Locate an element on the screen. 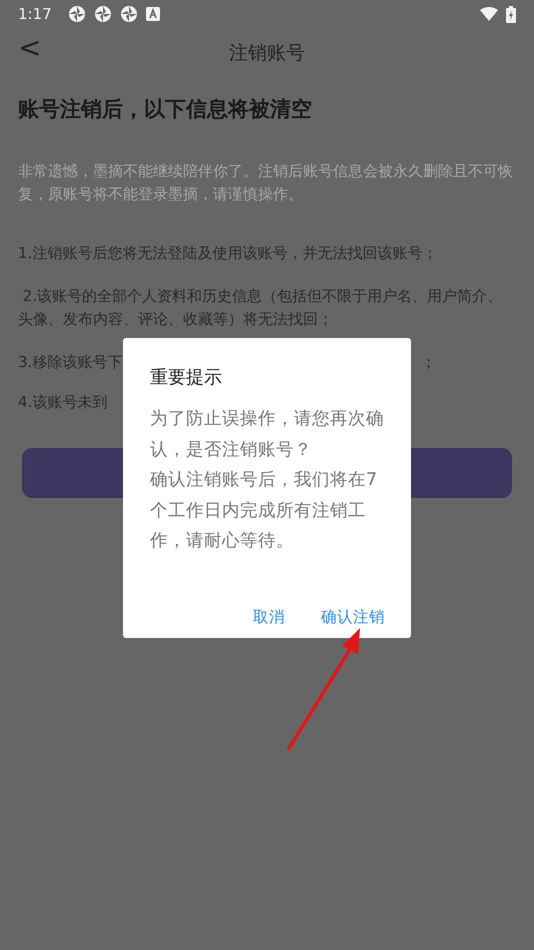 Image resolution: width=534 pixels, height=950 pixels. back-button: < is located at coordinates (30, 48).